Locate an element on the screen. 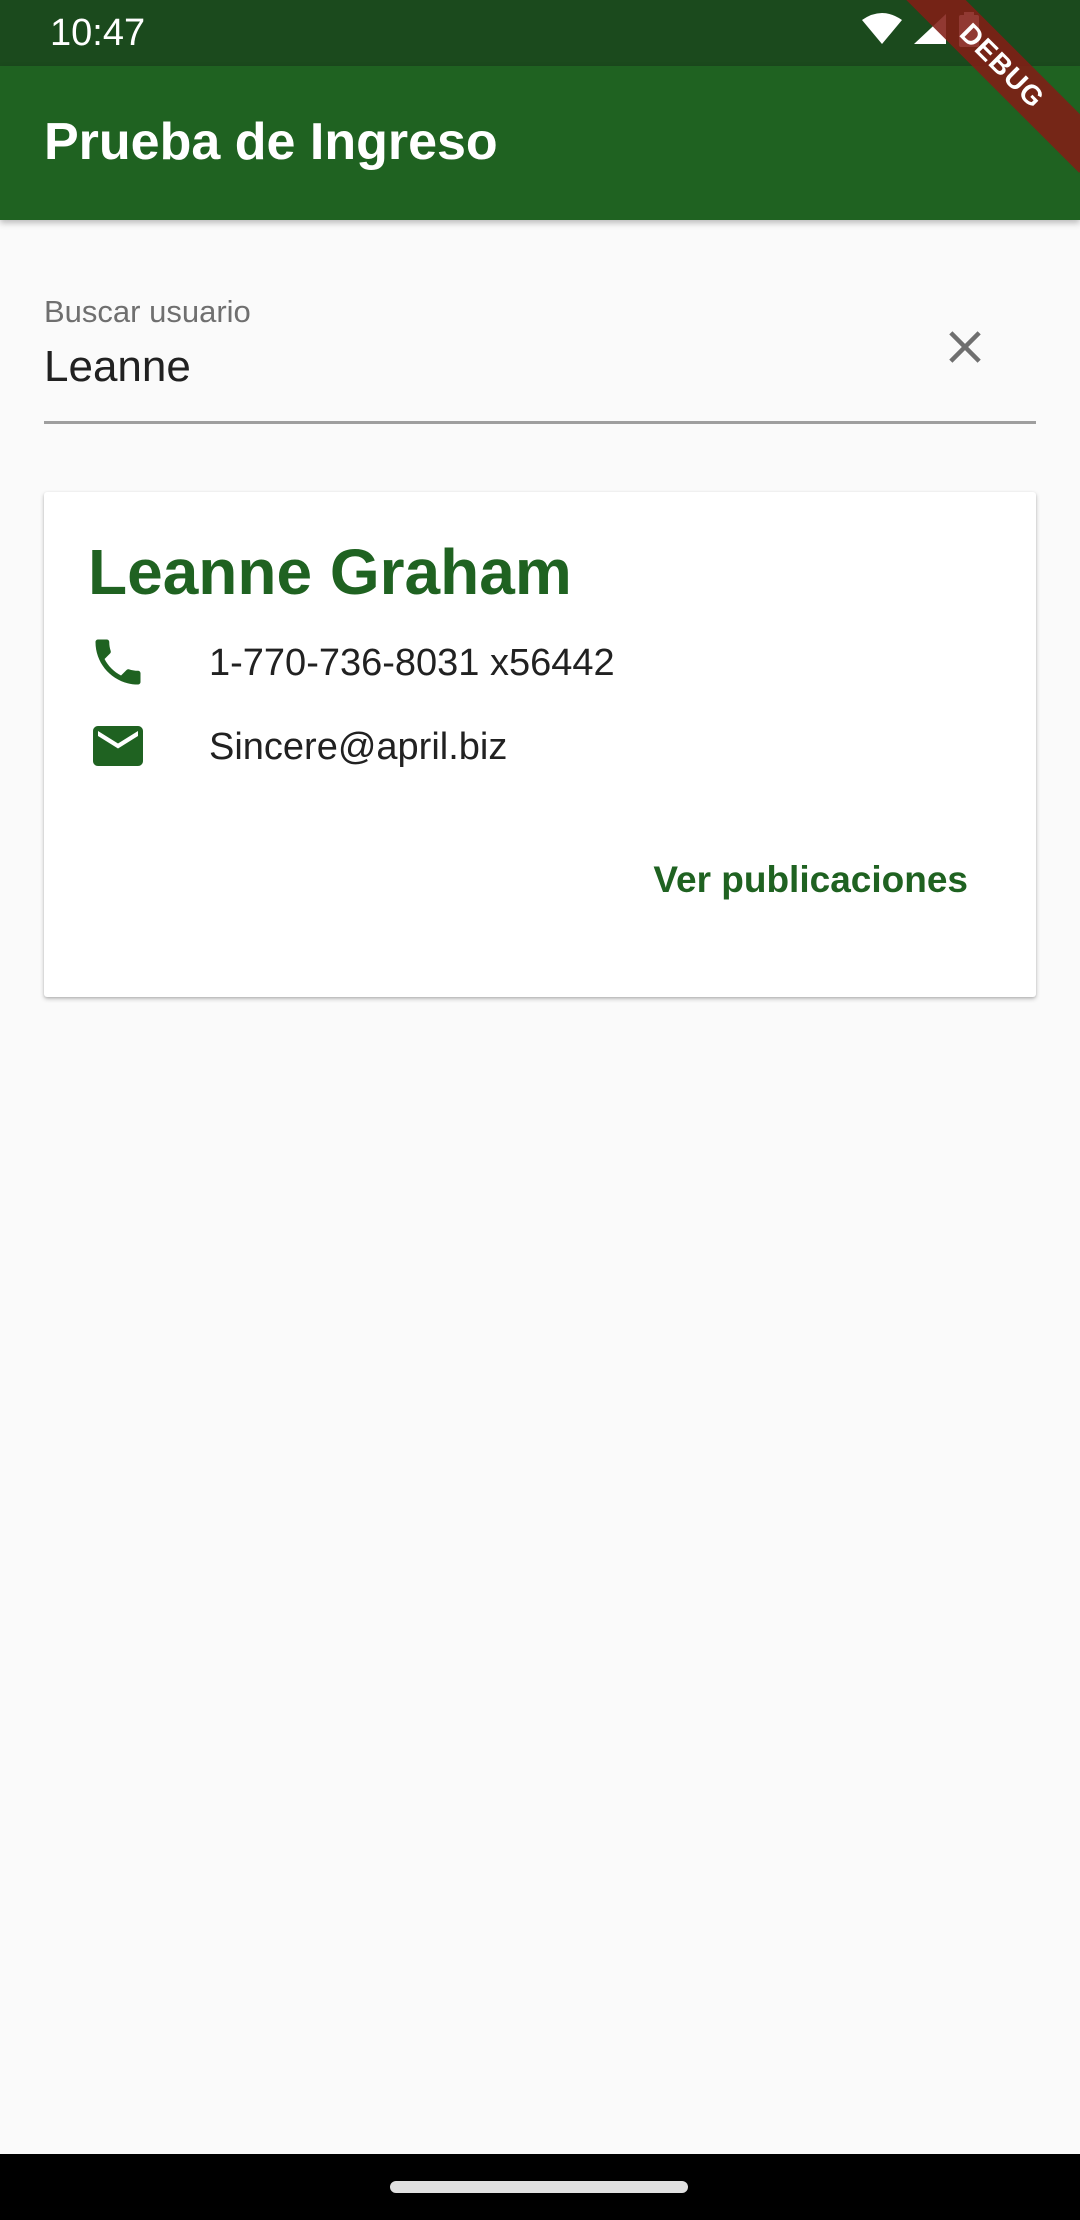 The image size is (1080, 2220). debug-banner: DEBUG is located at coordinates (990, 90).